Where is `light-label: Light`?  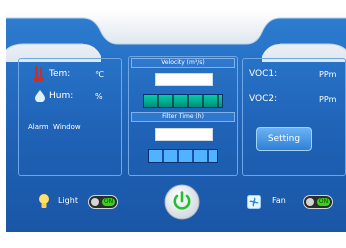
light-label: Light is located at coordinates (68, 200).